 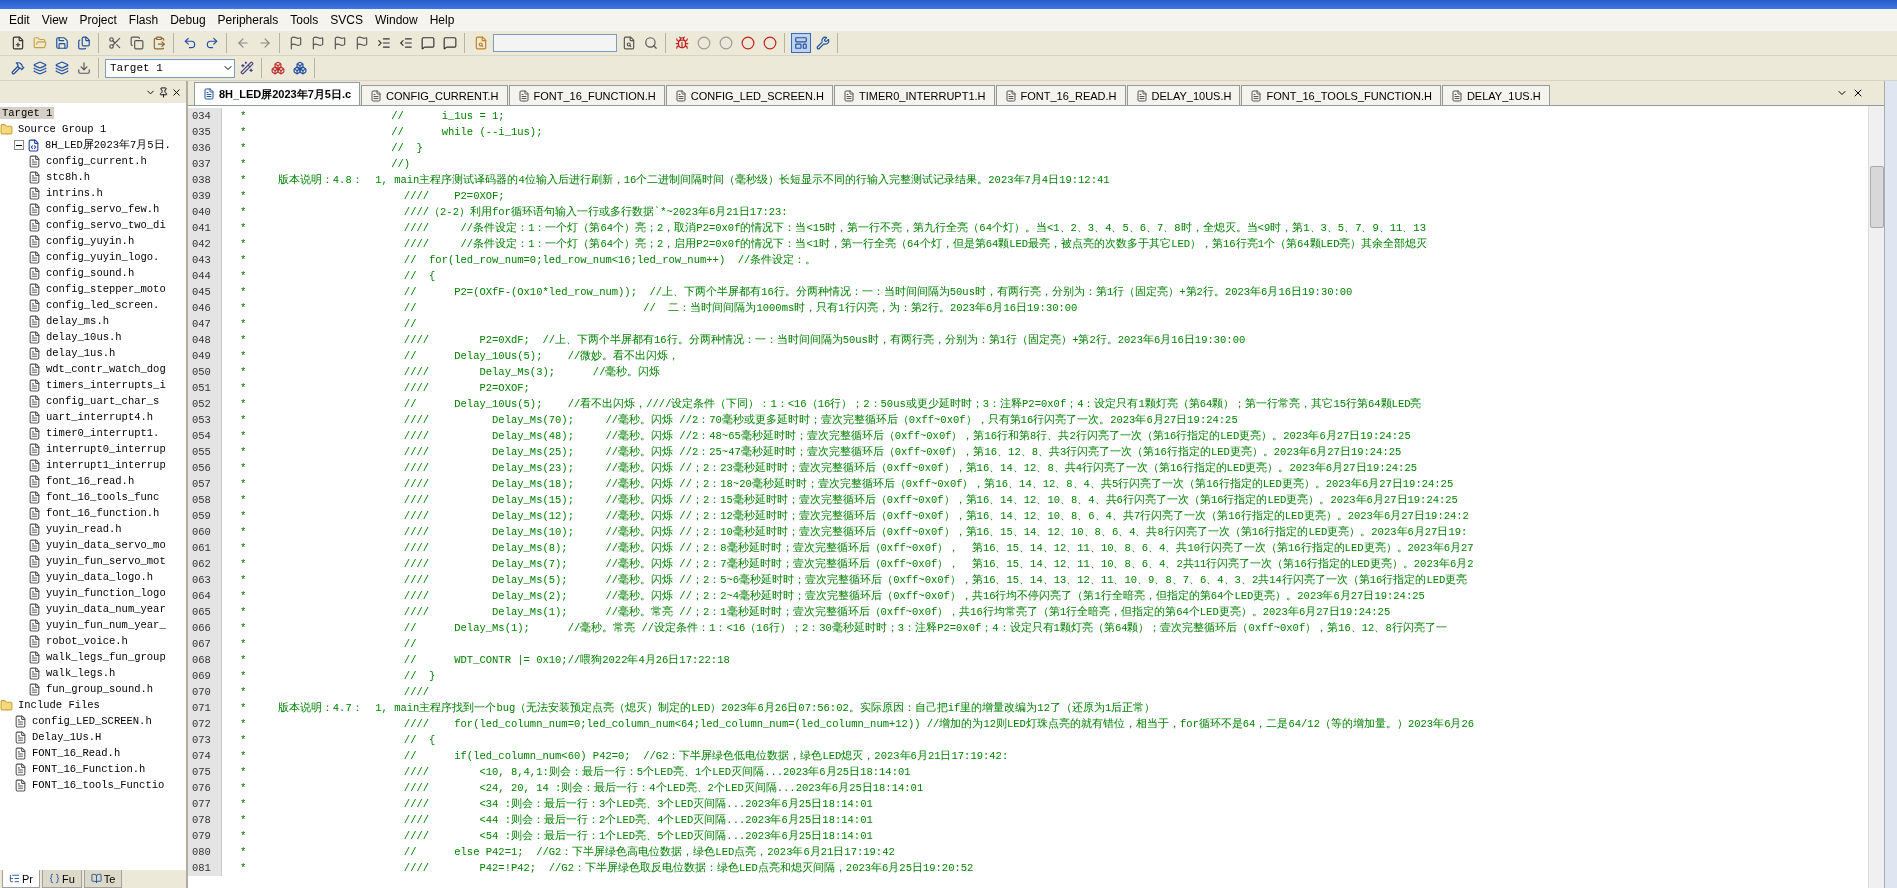 What do you see at coordinates (103, 433) in the screenshot?
I see `tree-item: timer0_interrupt1.` at bounding box center [103, 433].